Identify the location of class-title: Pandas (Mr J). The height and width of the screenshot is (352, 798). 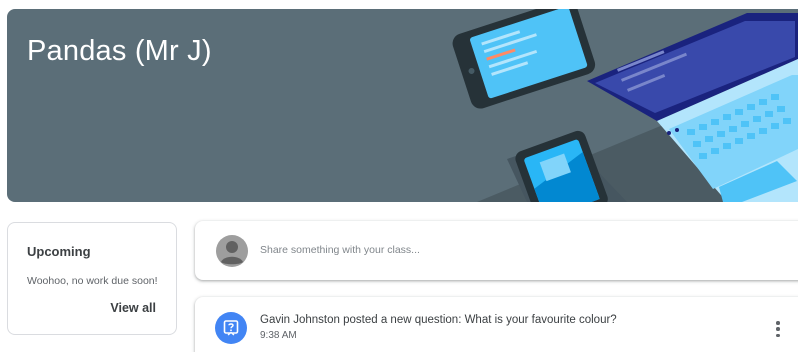
(119, 51).